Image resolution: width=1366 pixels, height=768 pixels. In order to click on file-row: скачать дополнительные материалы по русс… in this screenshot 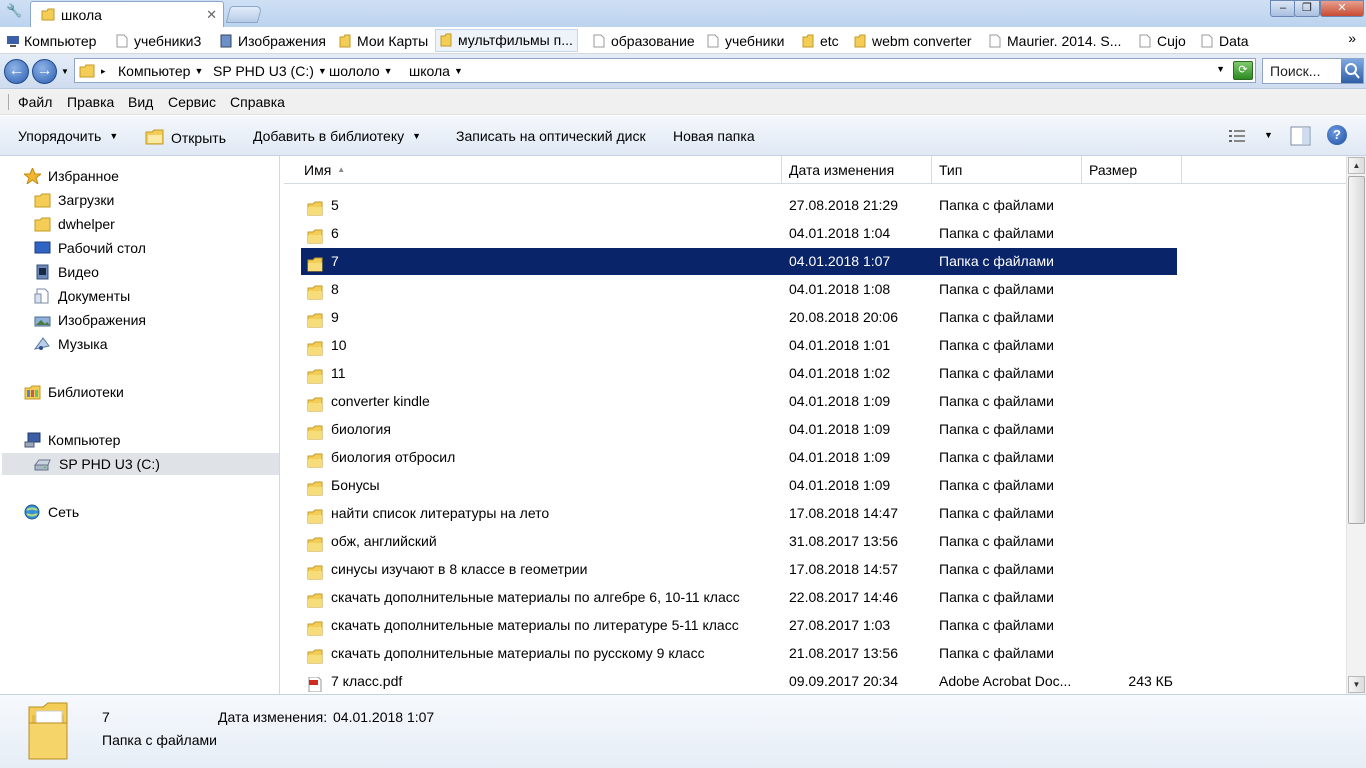, I will do `click(739, 653)`.